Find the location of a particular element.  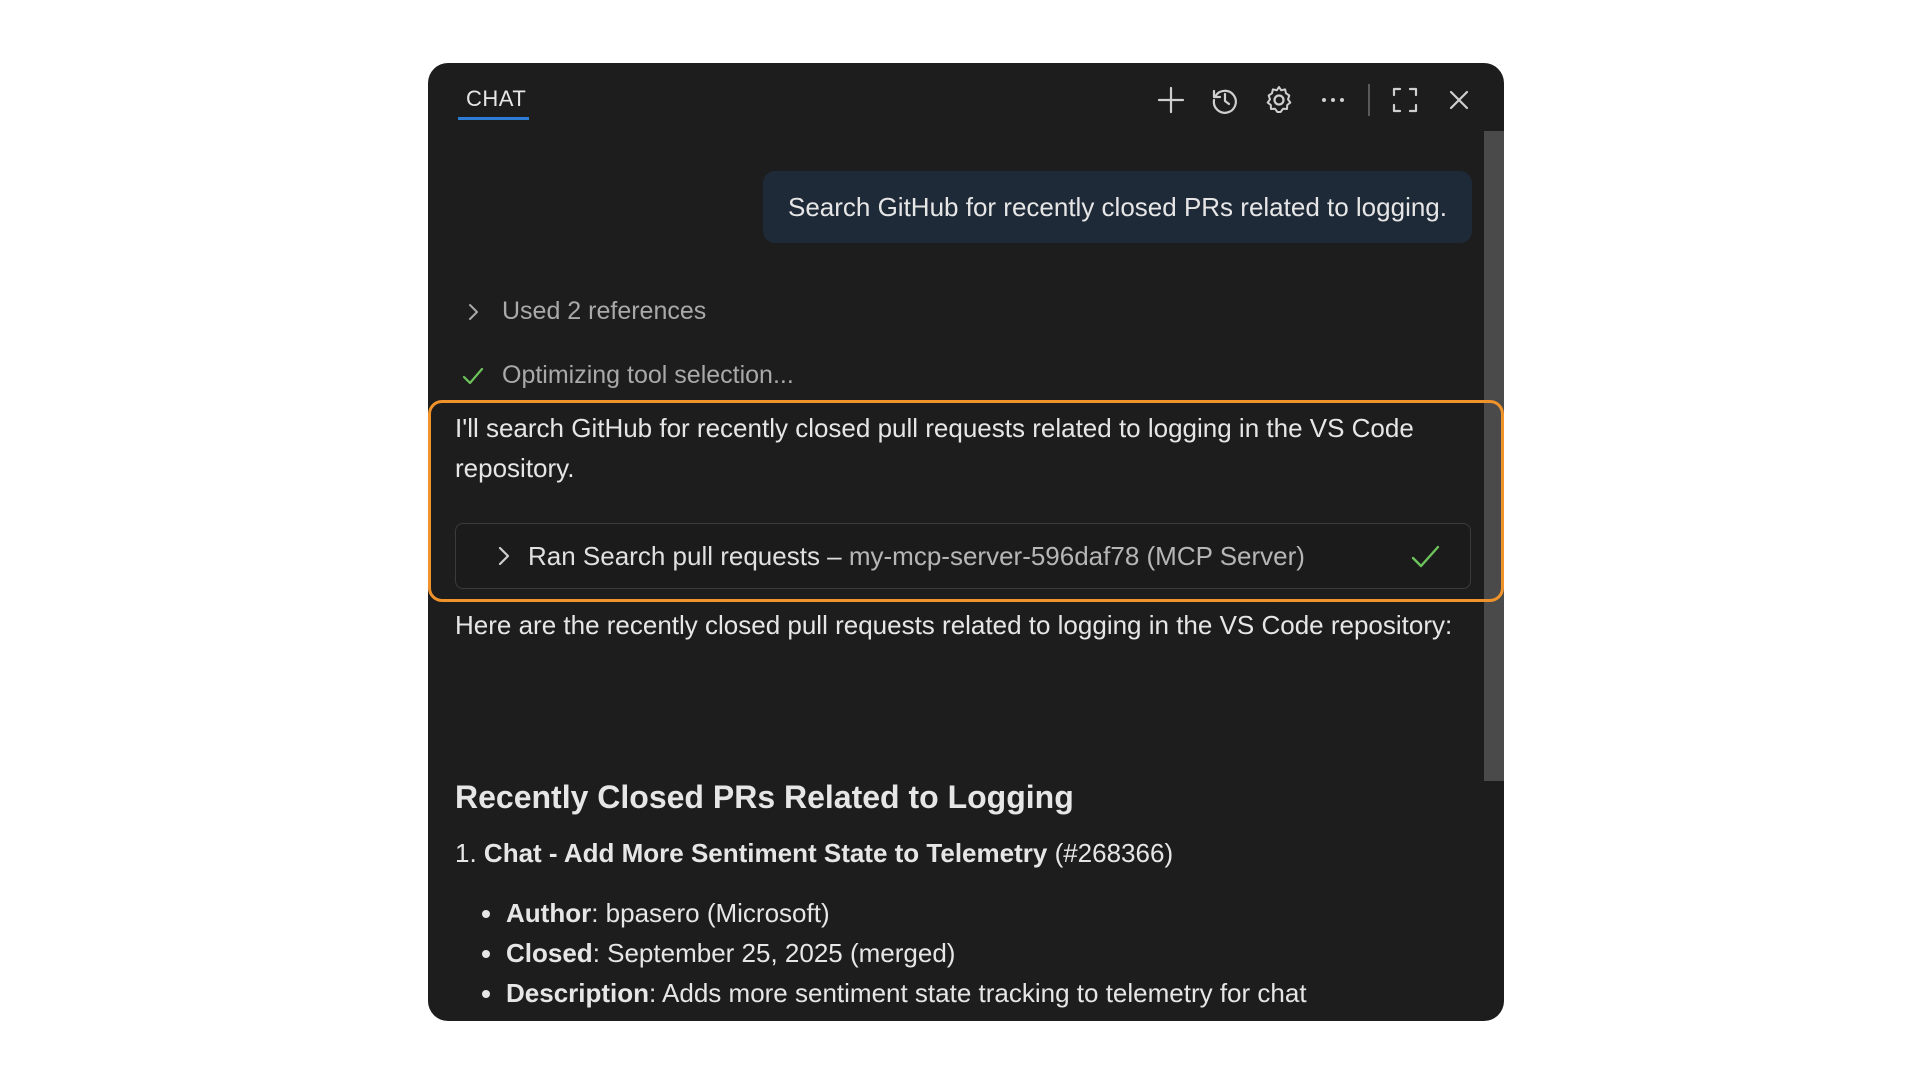

new-chat-button is located at coordinates (1171, 100).